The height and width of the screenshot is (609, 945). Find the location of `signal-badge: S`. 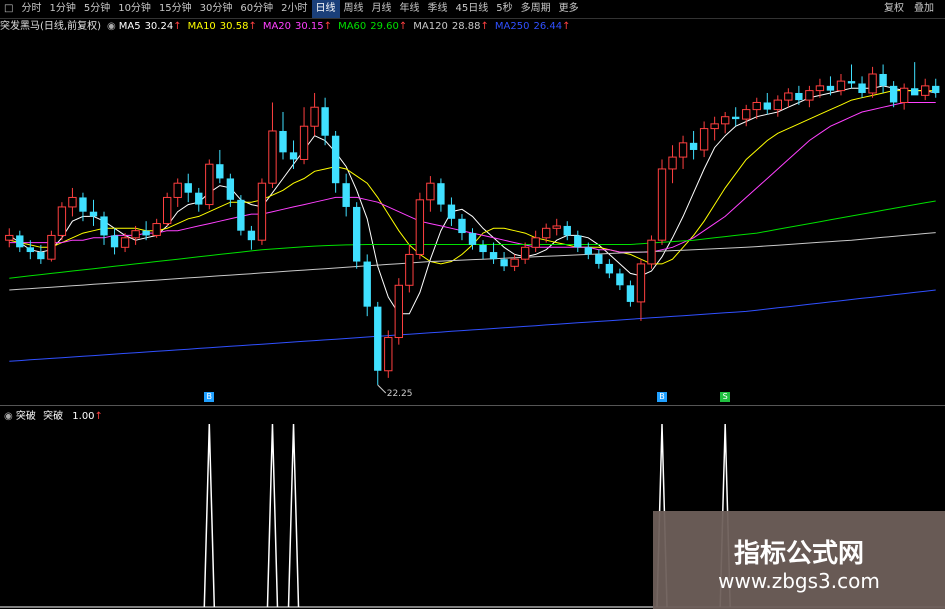

signal-badge: S is located at coordinates (725, 397).